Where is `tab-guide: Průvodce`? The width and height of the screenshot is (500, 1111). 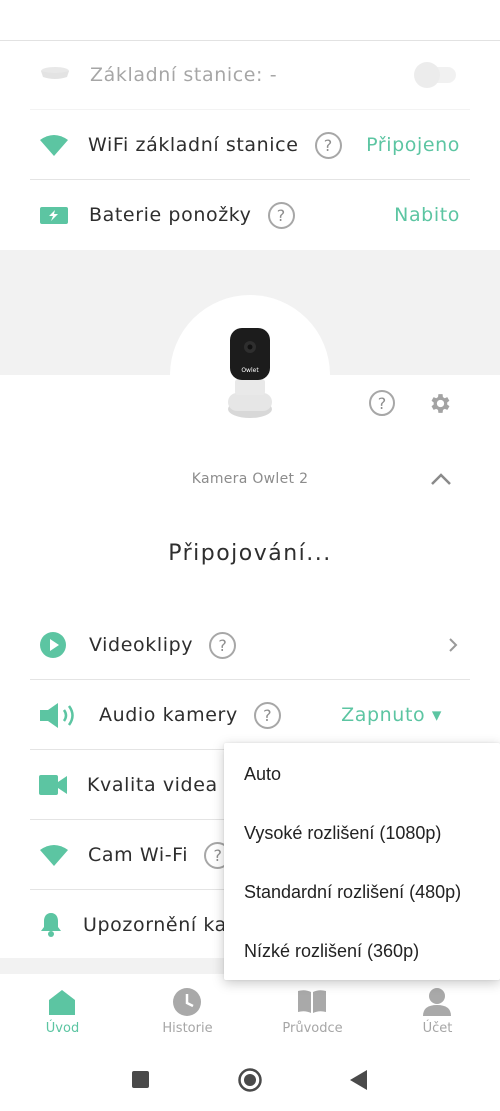 tab-guide: Průvodce is located at coordinates (312, 1009).